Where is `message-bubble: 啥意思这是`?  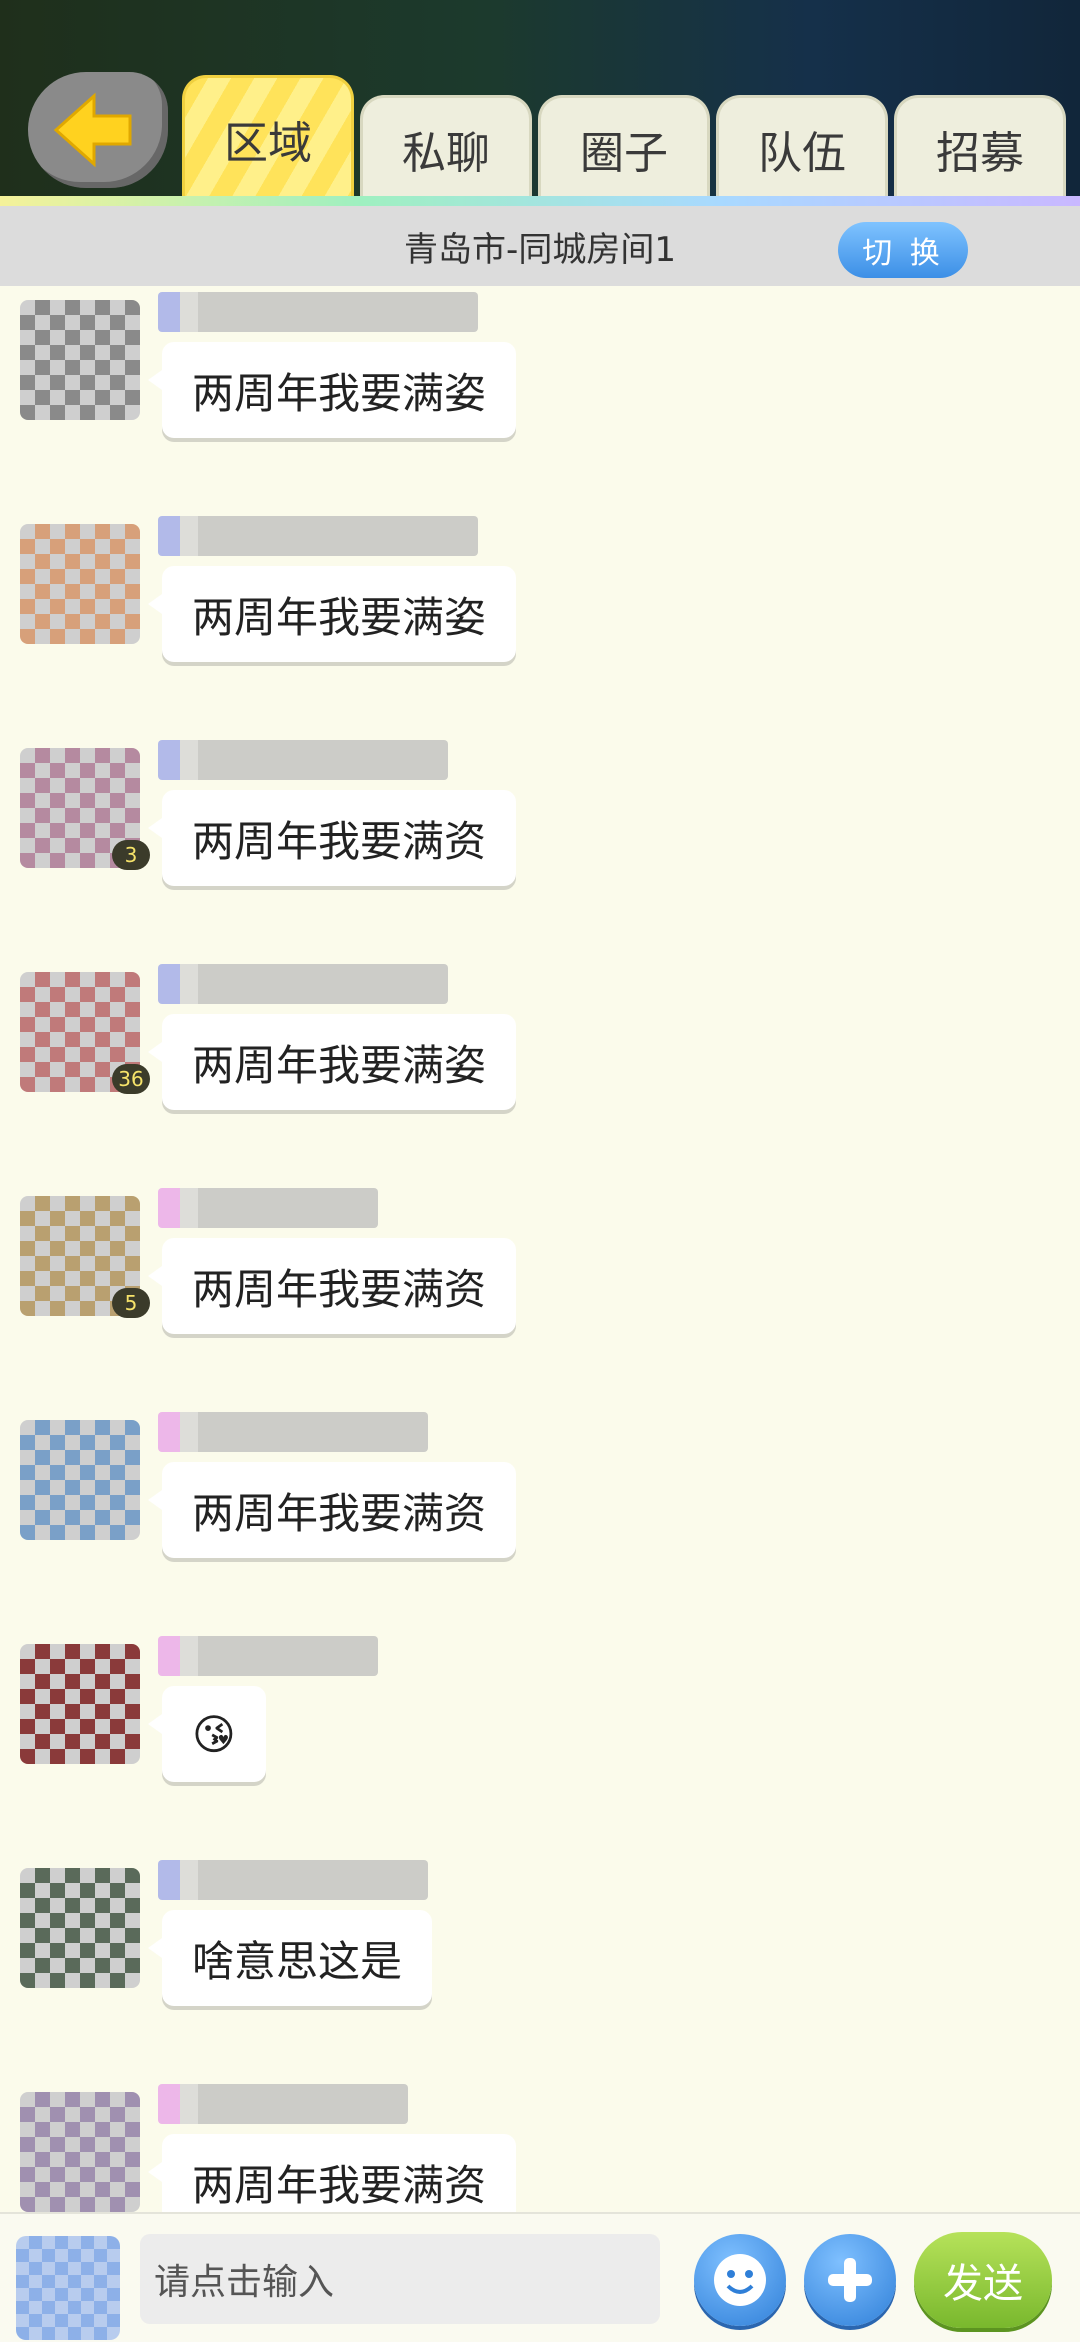 message-bubble: 啥意思这是 is located at coordinates (290, 1958).